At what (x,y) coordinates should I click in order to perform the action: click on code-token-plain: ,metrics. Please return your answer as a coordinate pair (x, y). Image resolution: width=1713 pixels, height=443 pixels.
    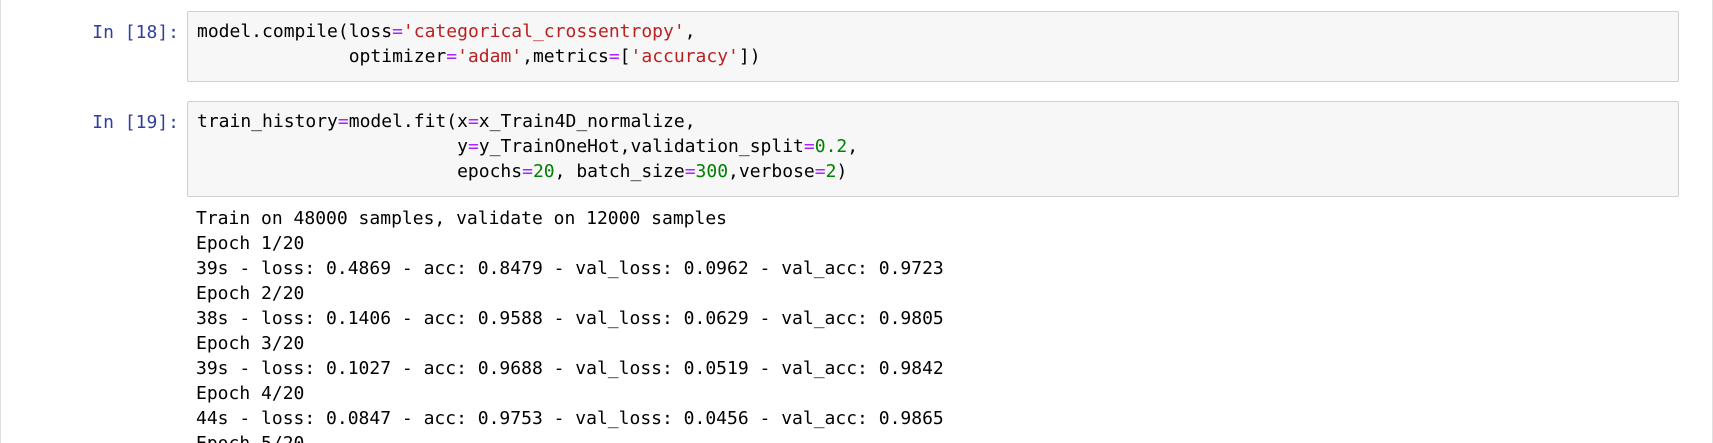
    Looking at the image, I should click on (565, 56).